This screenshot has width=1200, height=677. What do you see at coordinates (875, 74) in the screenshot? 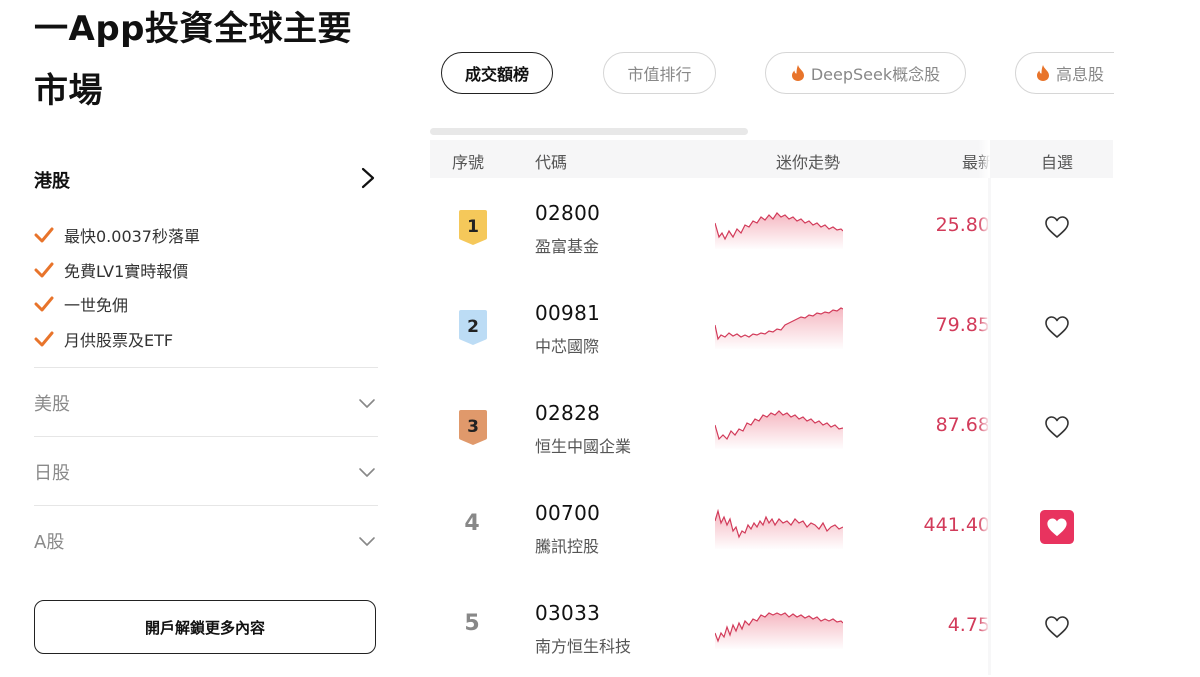
I see `chip-label: DeepSeek概念股` at bounding box center [875, 74].